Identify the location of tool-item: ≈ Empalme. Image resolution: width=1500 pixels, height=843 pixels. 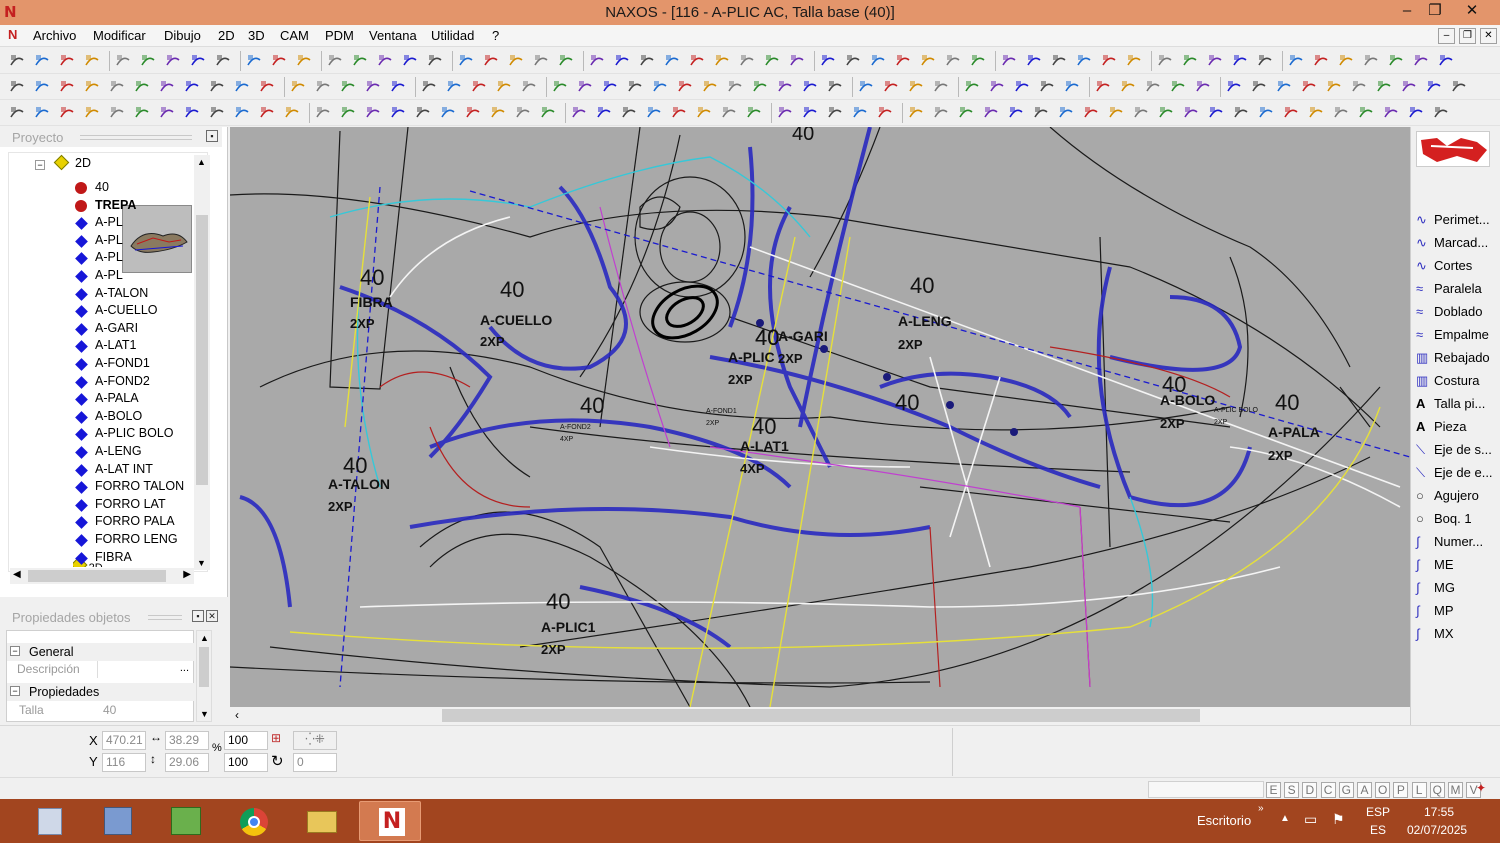
(1452, 337).